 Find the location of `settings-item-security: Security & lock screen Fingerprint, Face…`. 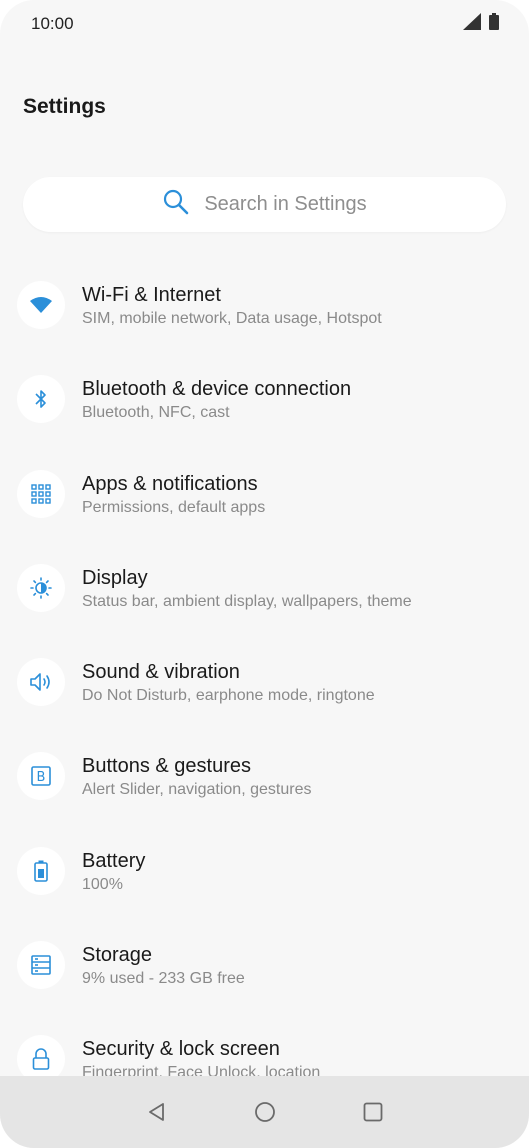

settings-item-security: Security & lock screen Fingerprint, Face… is located at coordinates (264, 1044).